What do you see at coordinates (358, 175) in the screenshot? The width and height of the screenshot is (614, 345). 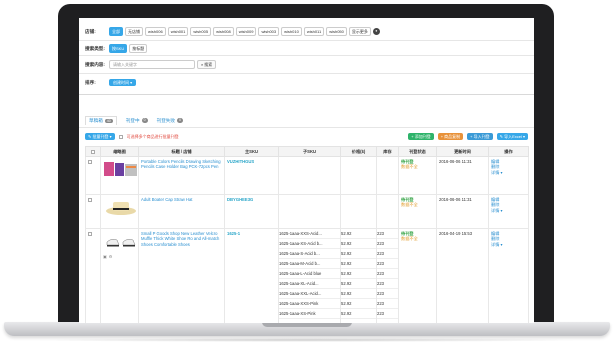 I see `price` at bounding box center [358, 175].